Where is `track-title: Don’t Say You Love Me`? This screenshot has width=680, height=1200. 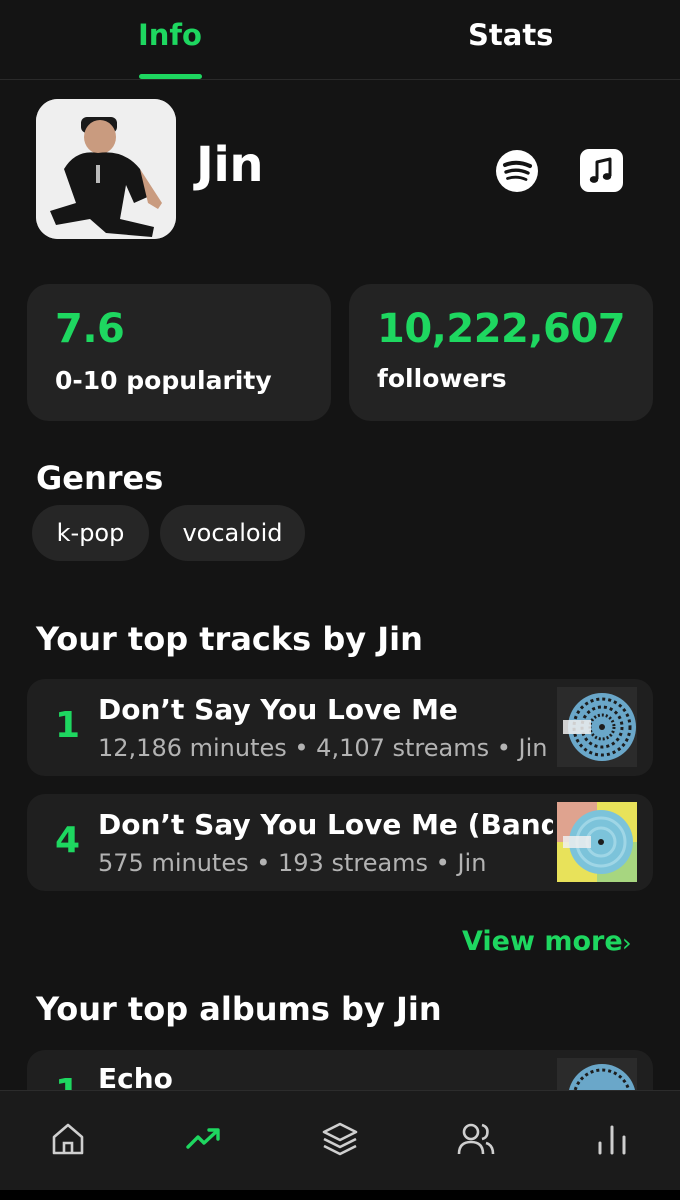 track-title: Don’t Say You Love Me is located at coordinates (278, 709).